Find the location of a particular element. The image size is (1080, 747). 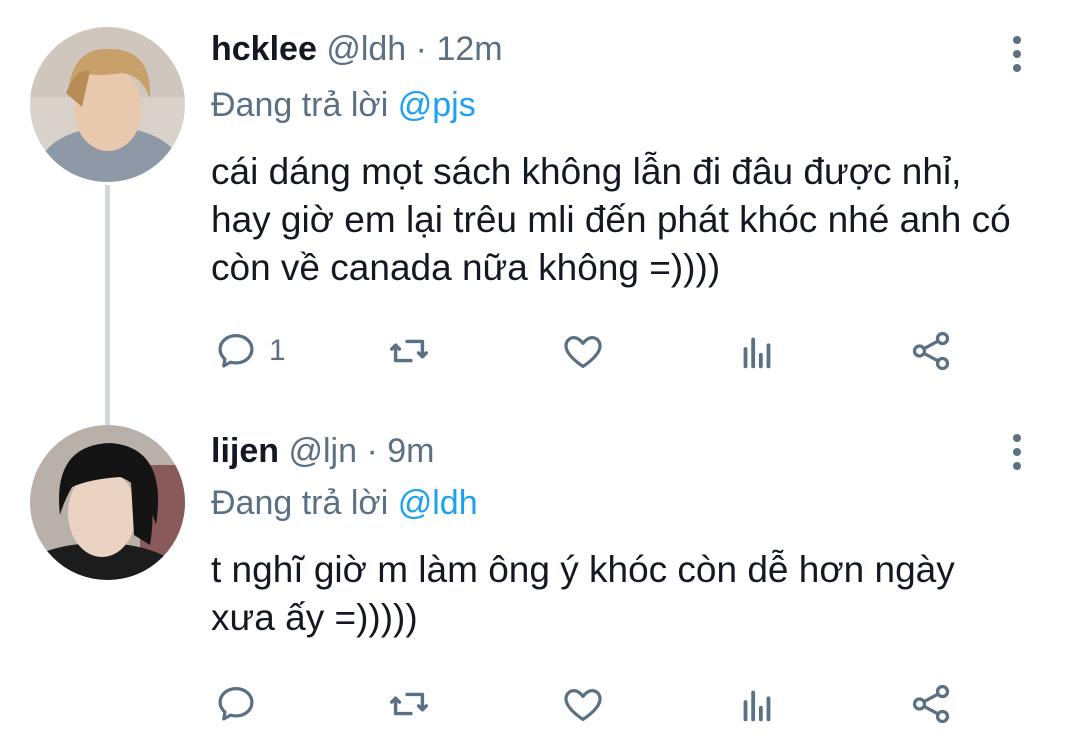

reply-button is located at coordinates (241, 704).